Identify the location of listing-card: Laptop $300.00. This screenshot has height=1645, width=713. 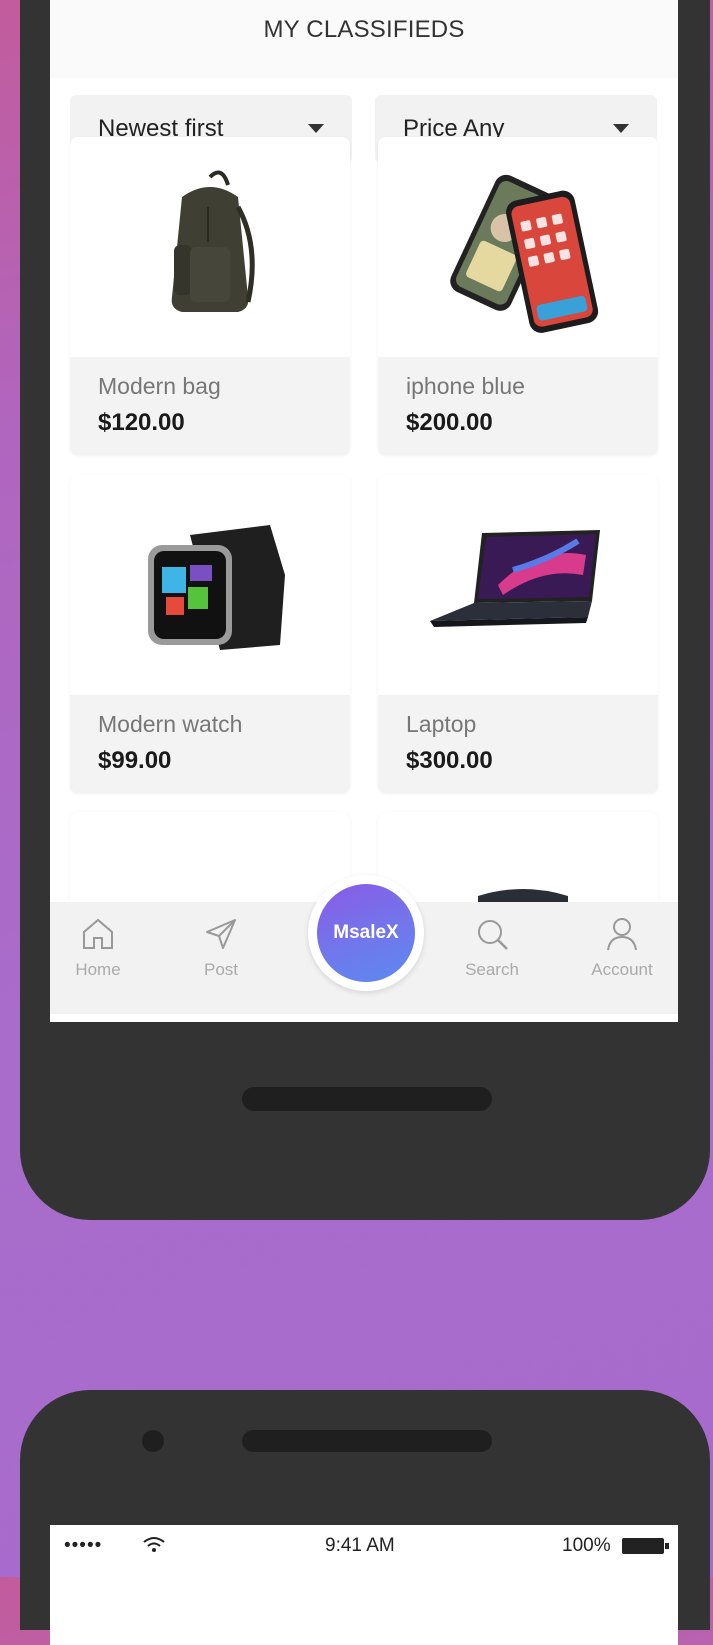
(518, 634).